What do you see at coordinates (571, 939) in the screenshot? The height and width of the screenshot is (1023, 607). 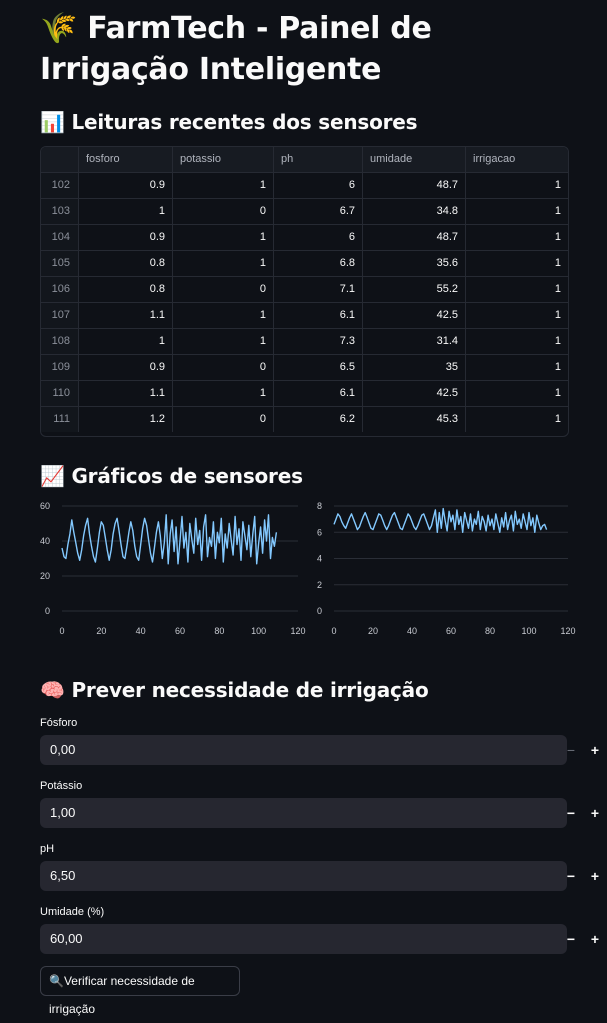 I see `humidity-decrement-button: −` at bounding box center [571, 939].